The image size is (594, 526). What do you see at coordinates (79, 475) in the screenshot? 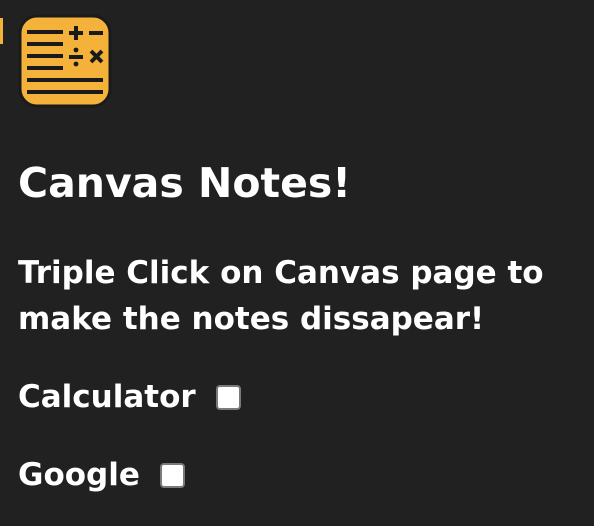
I see `google-label: Google` at bounding box center [79, 475].